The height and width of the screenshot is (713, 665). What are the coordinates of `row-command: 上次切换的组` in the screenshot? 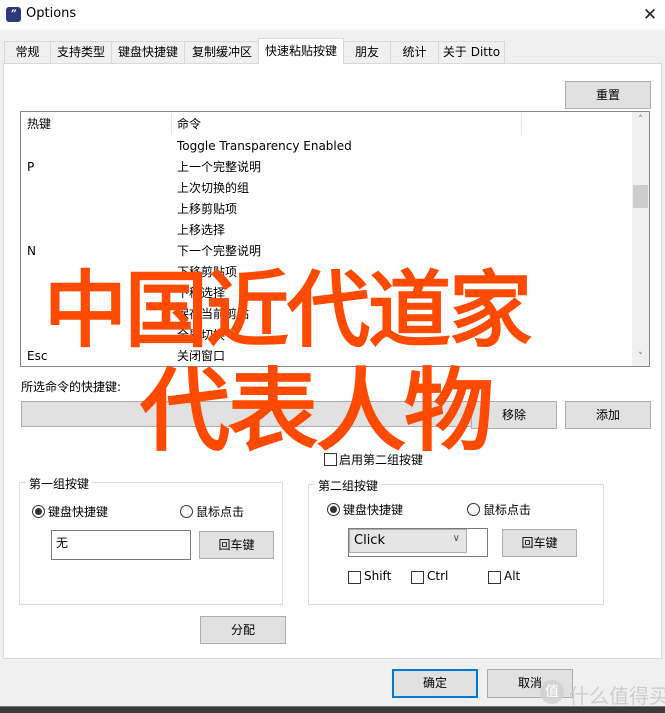 It's located at (213, 188).